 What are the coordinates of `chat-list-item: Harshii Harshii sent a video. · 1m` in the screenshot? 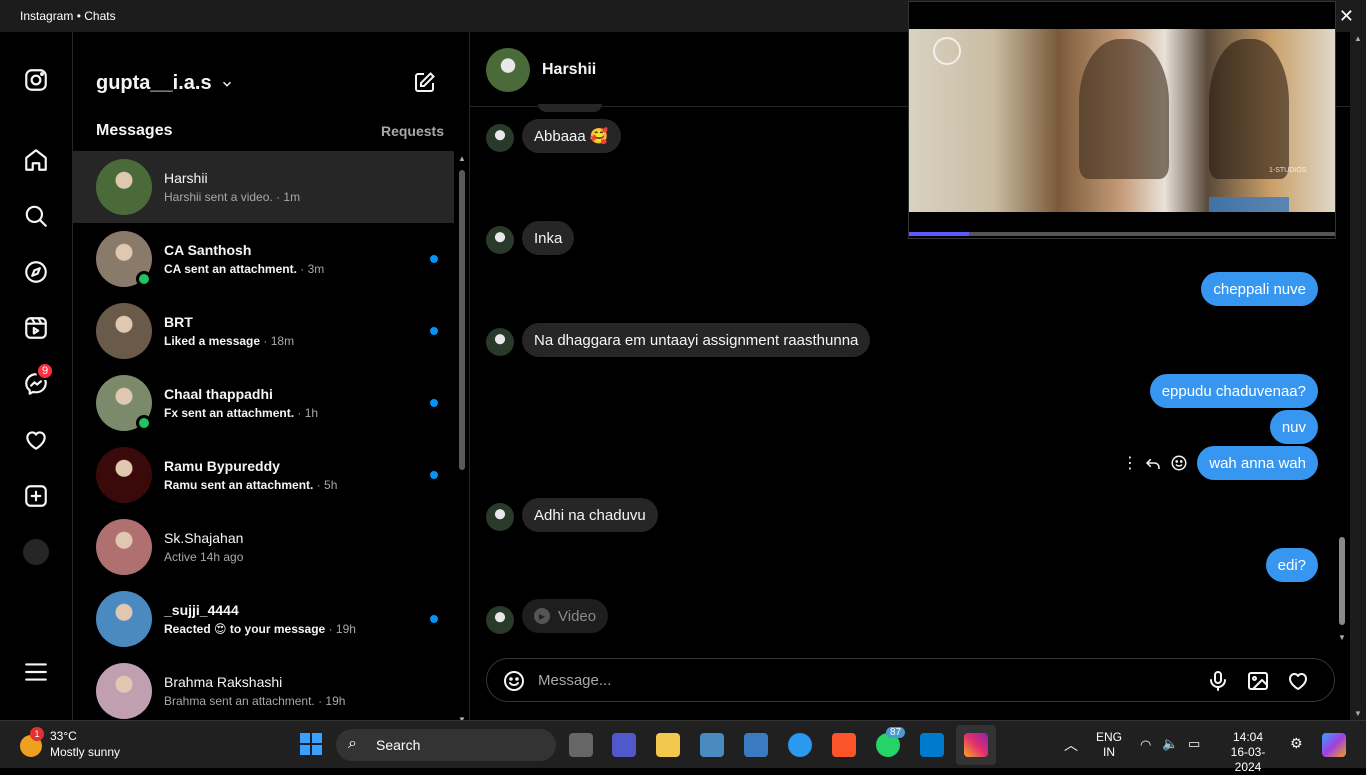 It's located at (263, 187).